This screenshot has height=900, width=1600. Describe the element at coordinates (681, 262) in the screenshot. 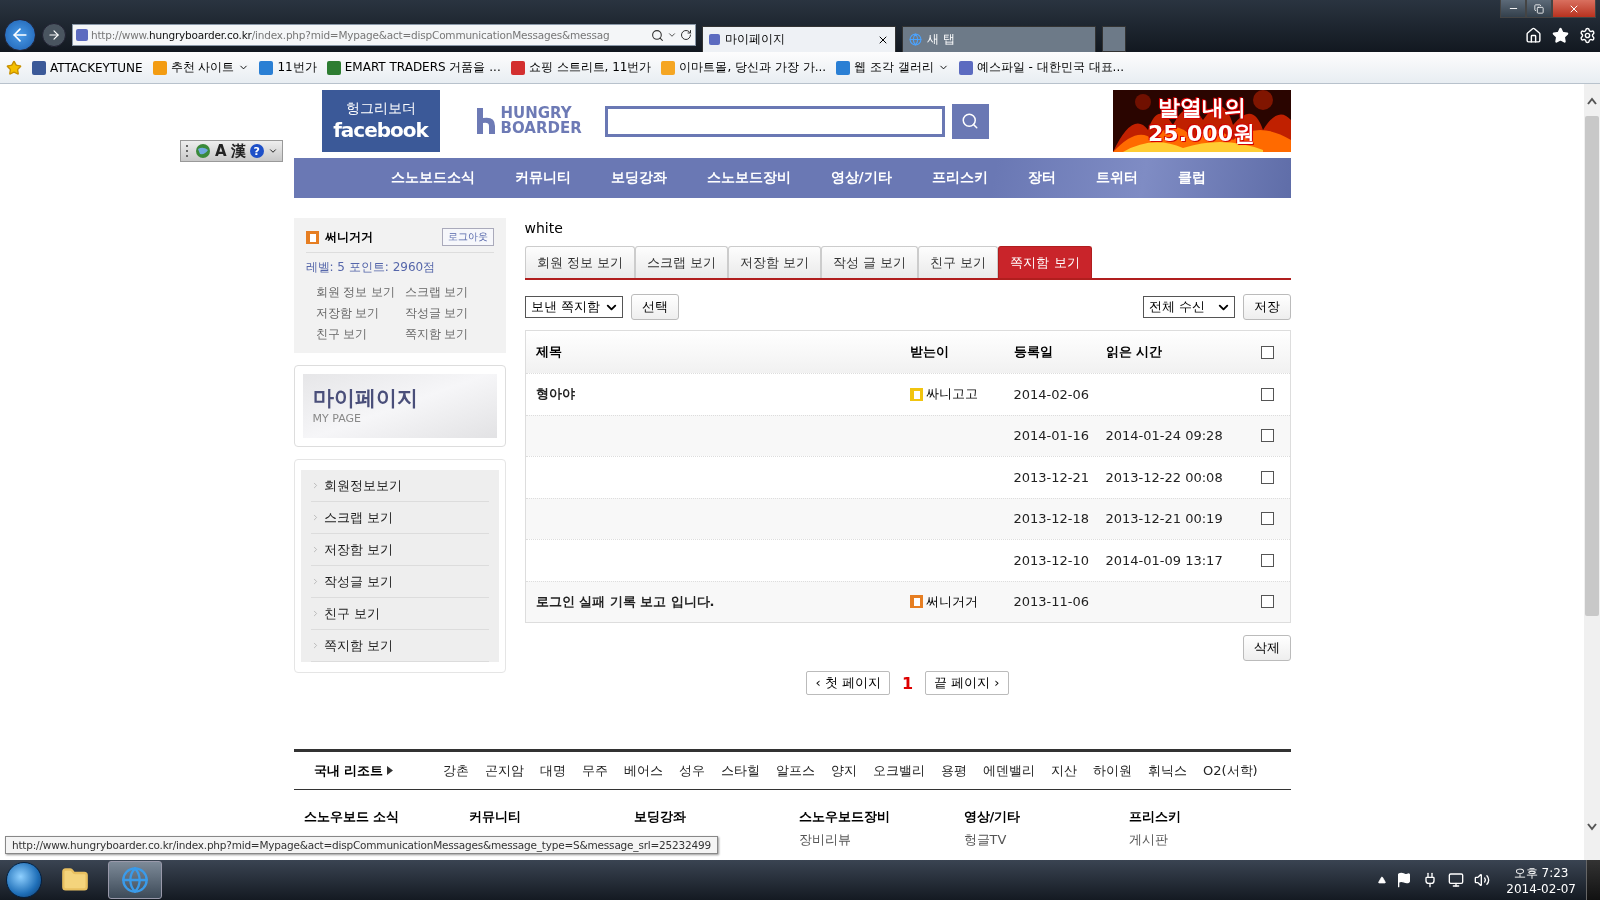

I see `tab: 스크랩 보기` at that location.